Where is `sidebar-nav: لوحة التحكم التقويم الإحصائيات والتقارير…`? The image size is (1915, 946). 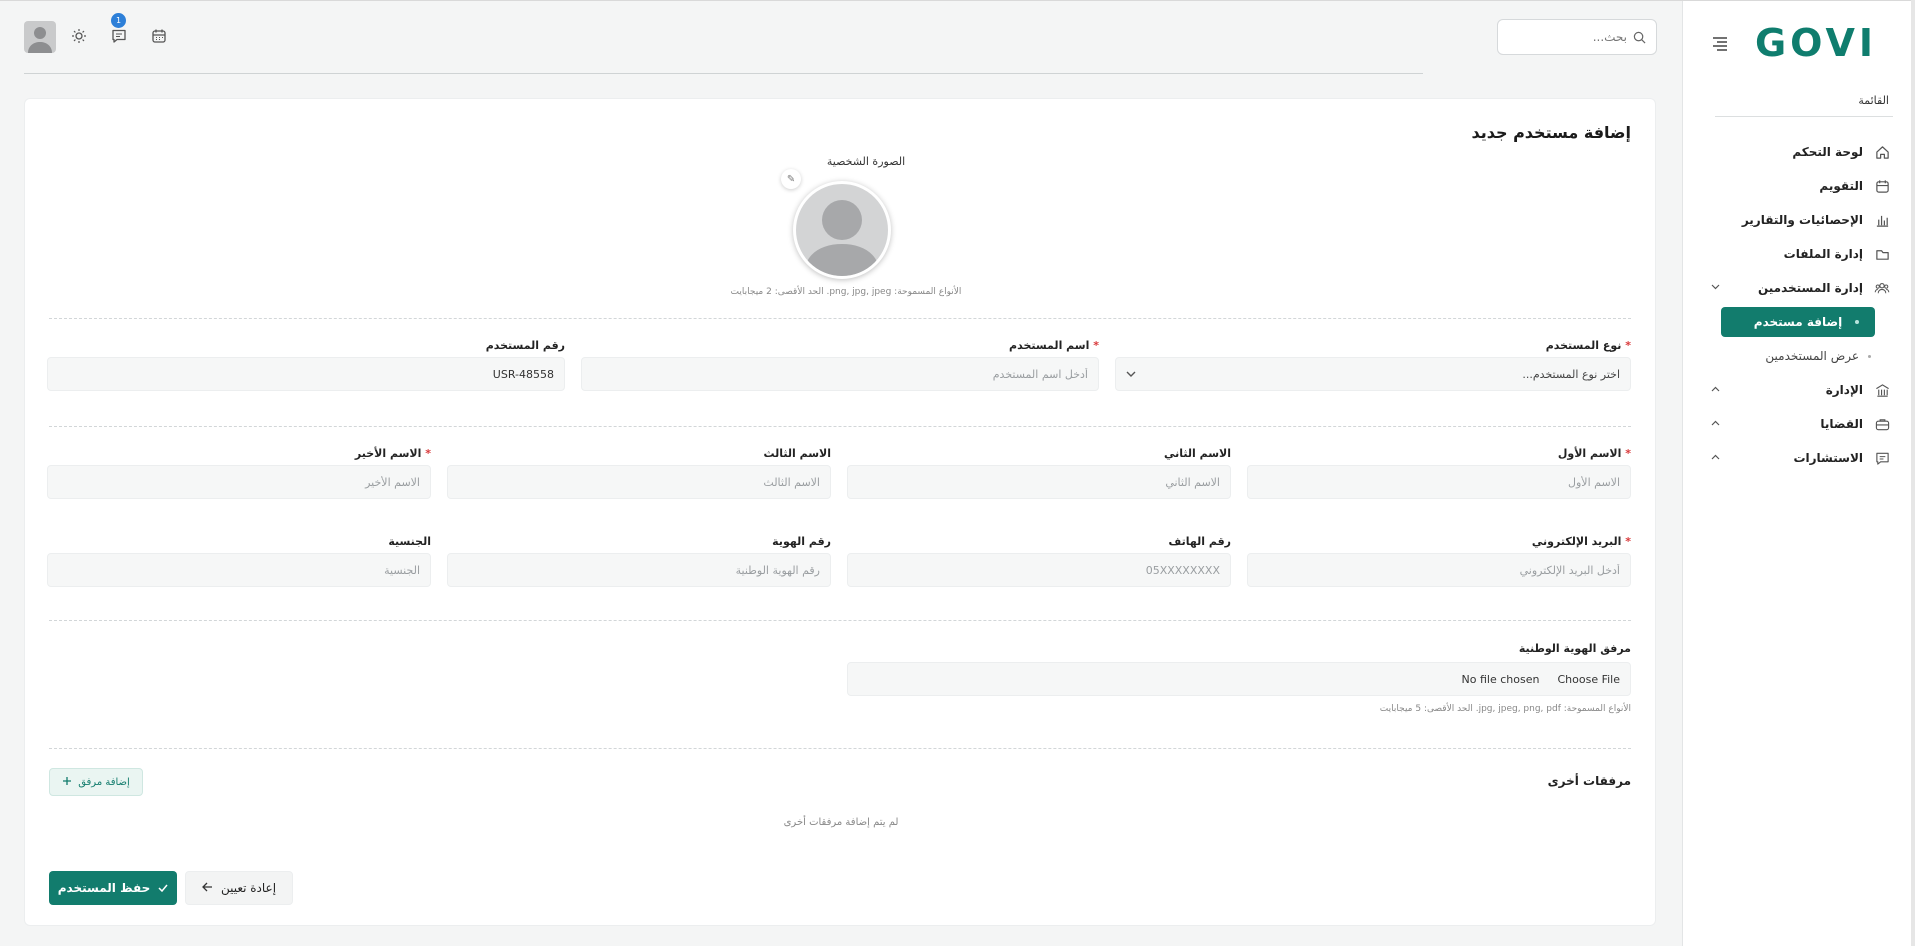
sidebar-nav: لوحة التحكم التقويم الإحصائيات والتقارير… is located at coordinates (1799, 305).